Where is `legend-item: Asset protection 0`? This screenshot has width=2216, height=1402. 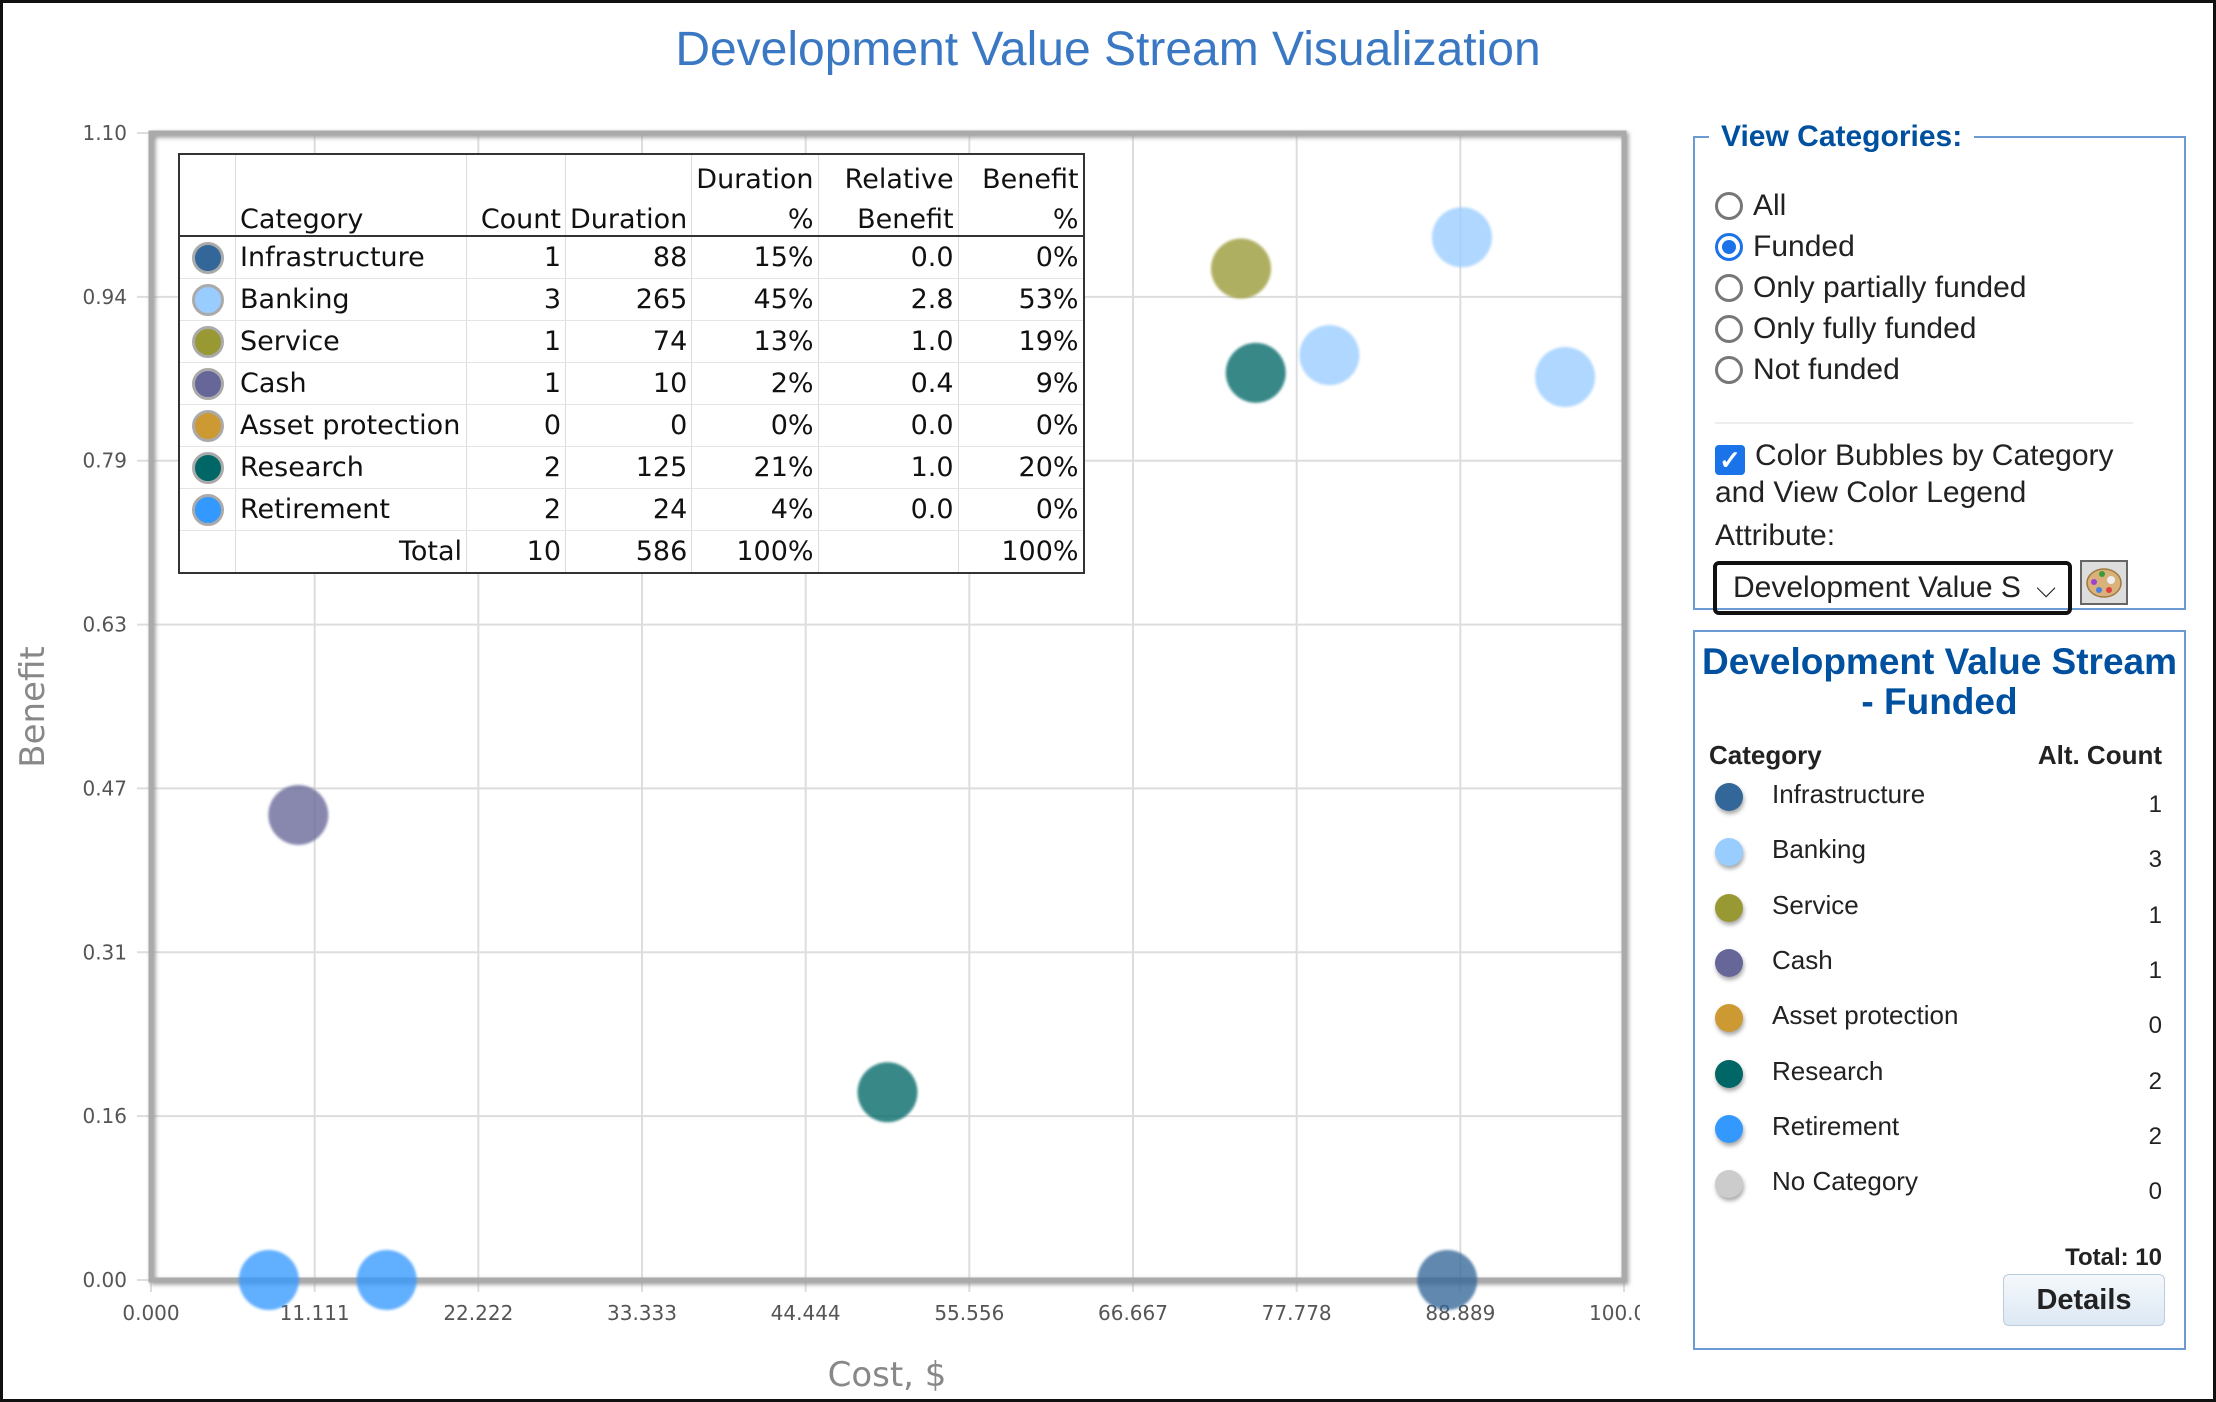 legend-item: Asset protection 0 is located at coordinates (1939, 1025).